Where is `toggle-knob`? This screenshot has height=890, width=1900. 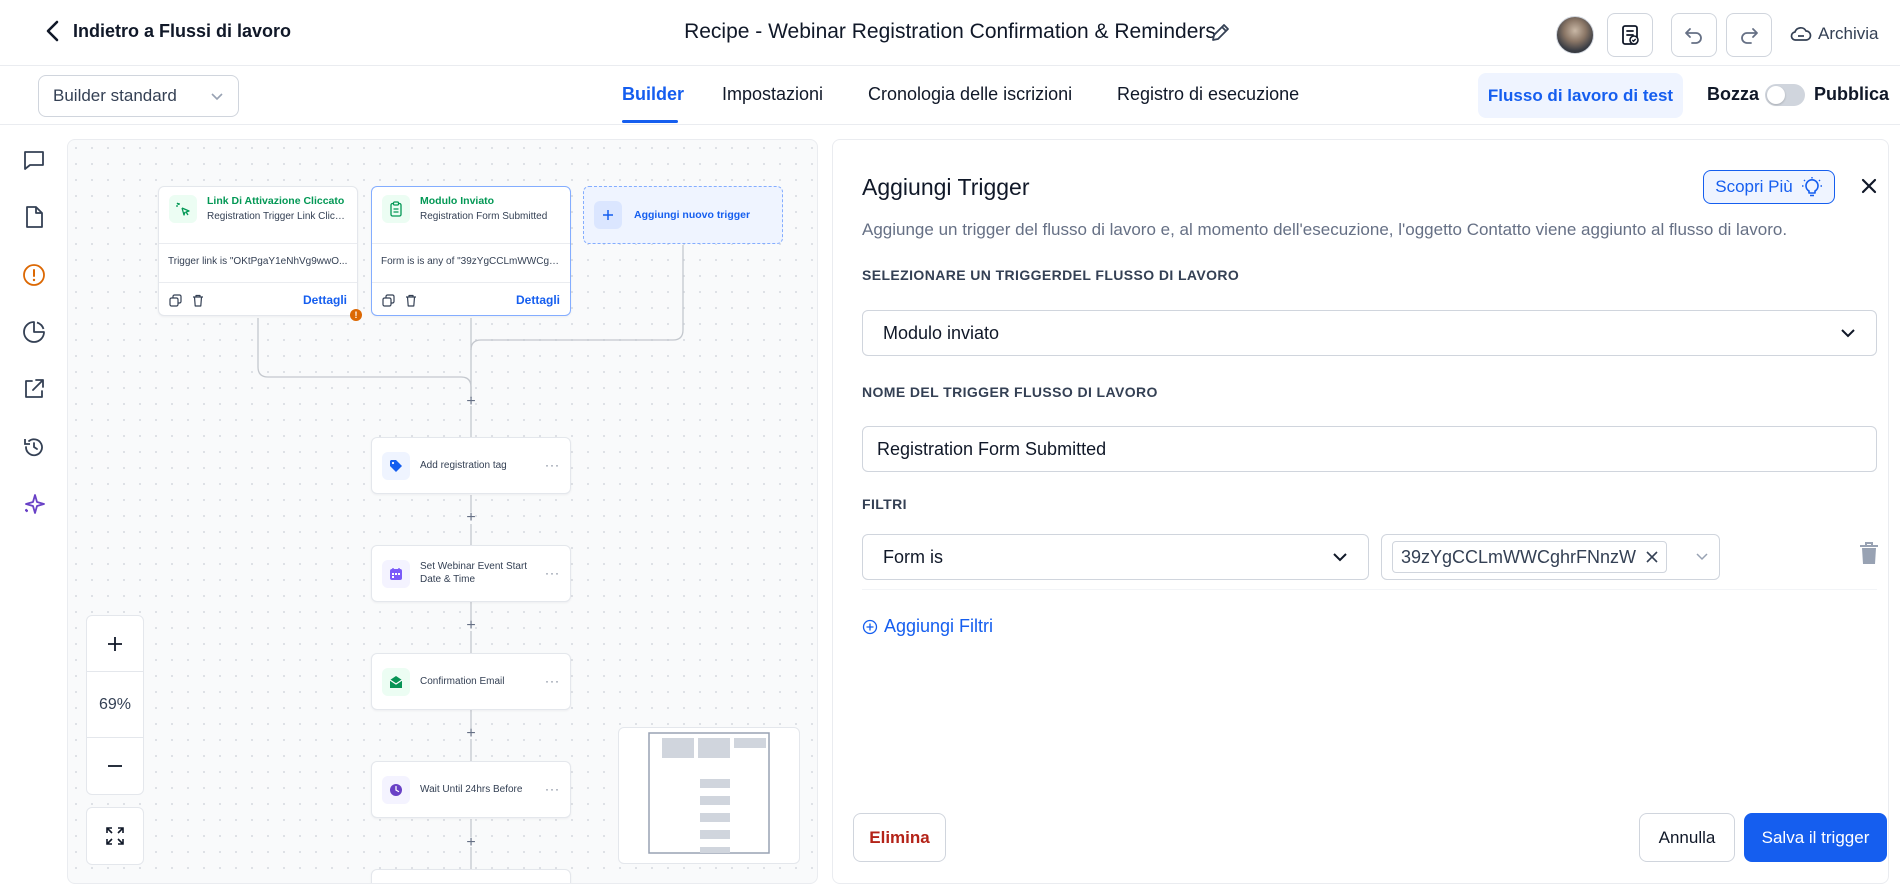 toggle-knob is located at coordinates (1776, 95).